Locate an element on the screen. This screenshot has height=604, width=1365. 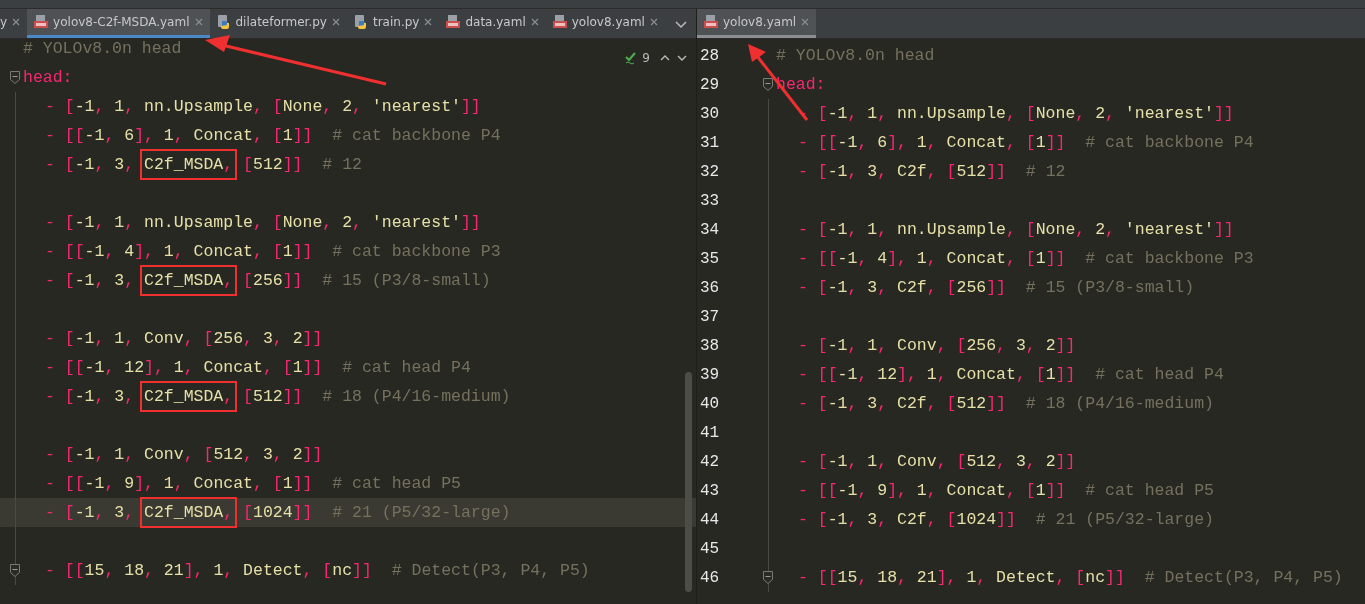
line-number: 41 is located at coordinates (710, 432).